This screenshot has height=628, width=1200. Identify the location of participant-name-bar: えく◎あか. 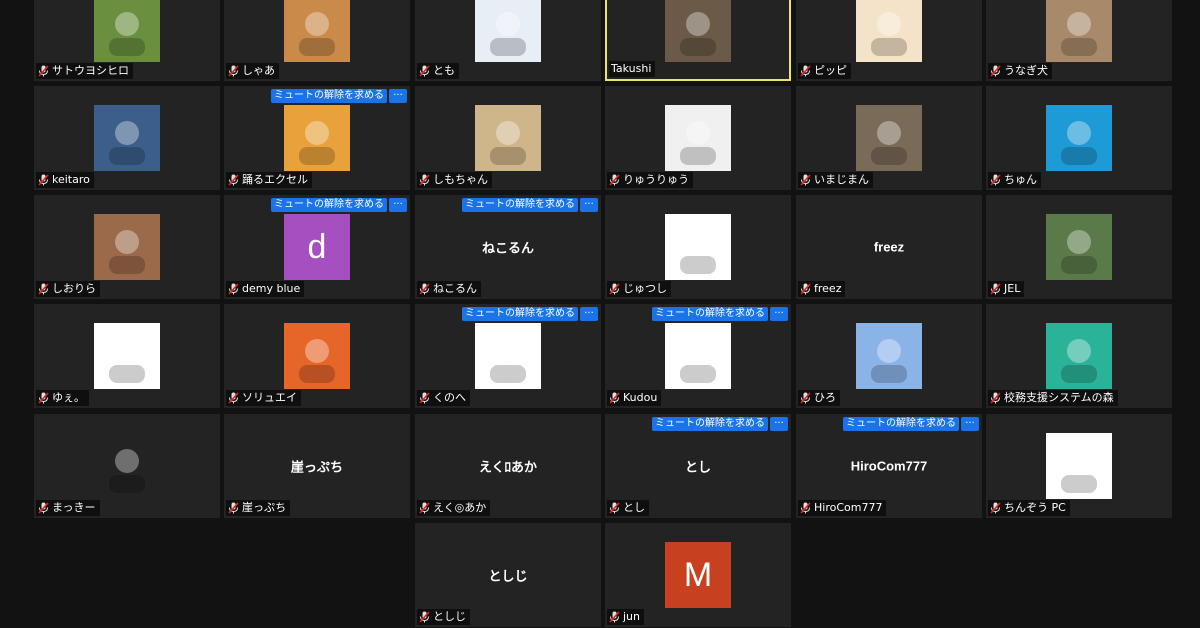
(454, 508).